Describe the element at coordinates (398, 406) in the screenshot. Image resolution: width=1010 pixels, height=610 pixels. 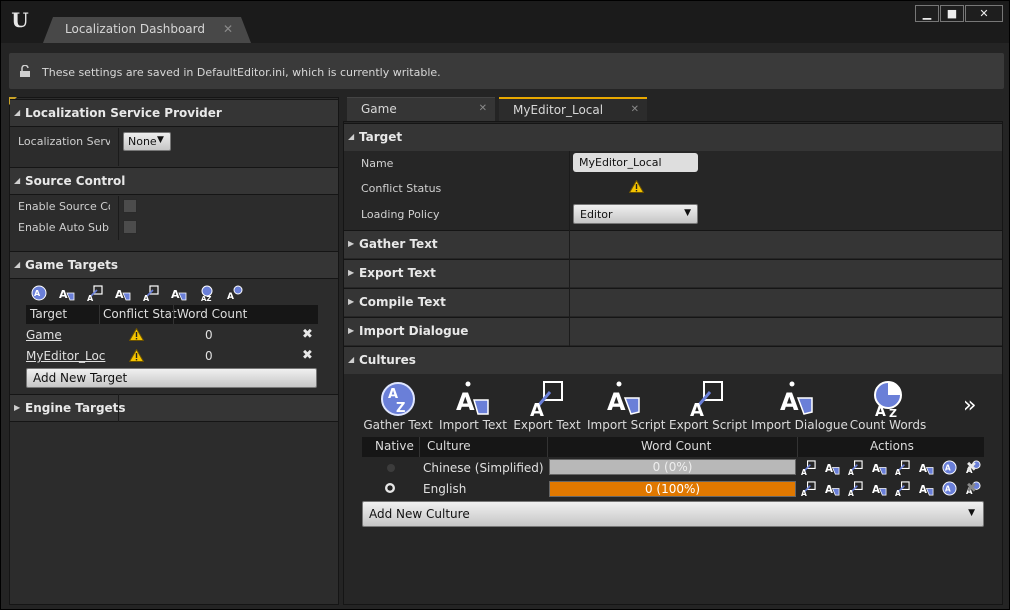
I see `gather-text-button: AZ Gather Text` at that location.